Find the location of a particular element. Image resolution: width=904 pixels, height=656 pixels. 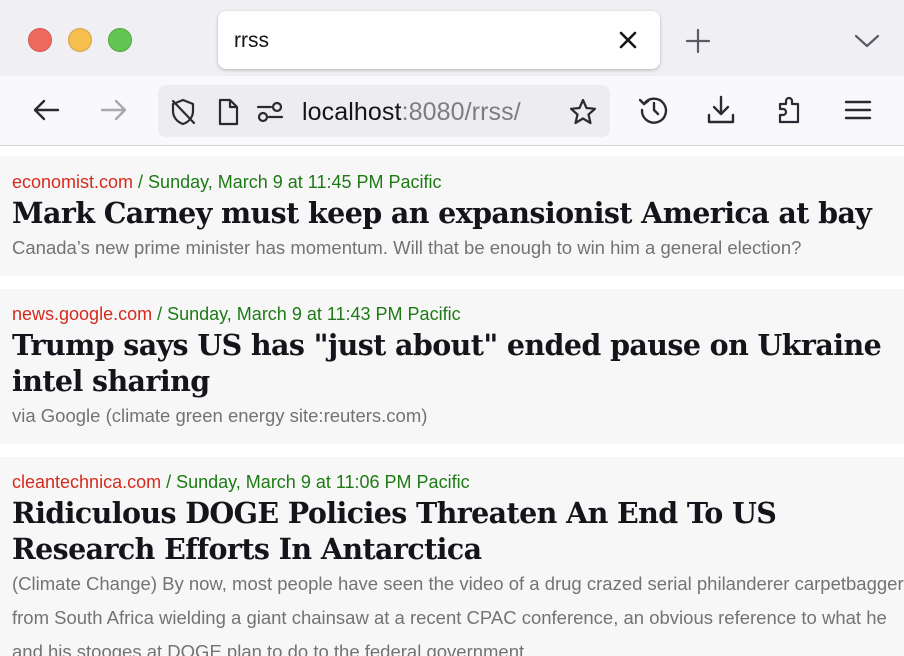

app-menu-button is located at coordinates (858, 110).